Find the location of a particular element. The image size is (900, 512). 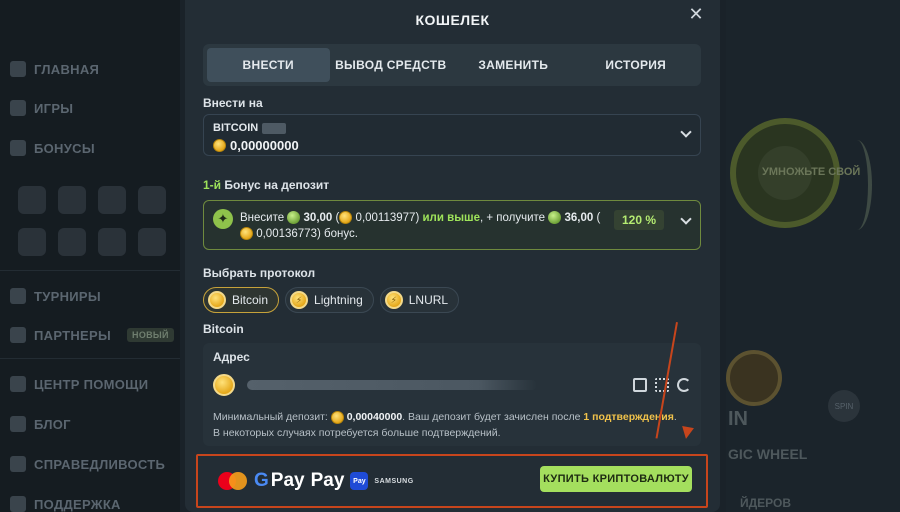

sidebar-item-partners: ПАРТНЕРЫ НОВЫЙ is located at coordinates (92, 335).